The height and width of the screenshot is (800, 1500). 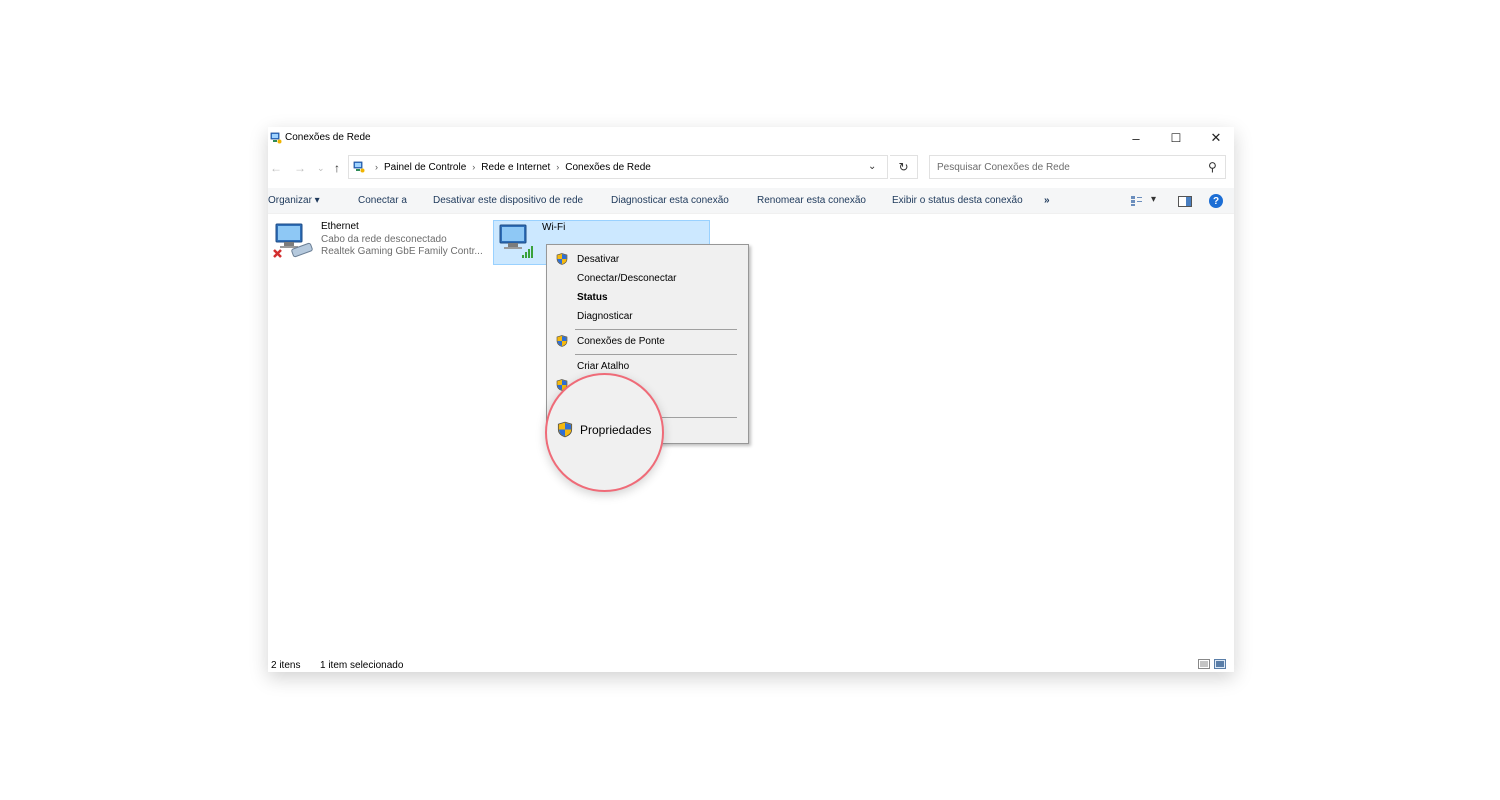 What do you see at coordinates (603, 366) in the screenshot?
I see `menu-item-create-shortcut: Criar Atalho` at bounding box center [603, 366].